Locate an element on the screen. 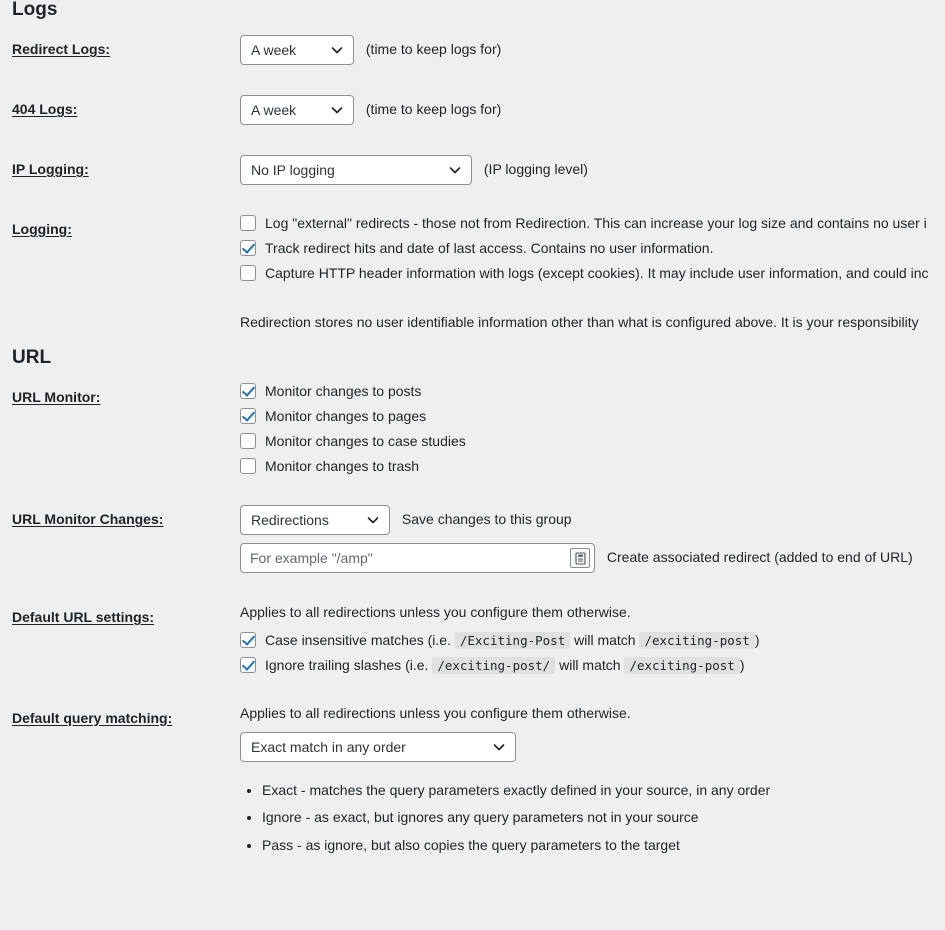  label-url-monitor-text: URL Monitor: is located at coordinates (56, 397).